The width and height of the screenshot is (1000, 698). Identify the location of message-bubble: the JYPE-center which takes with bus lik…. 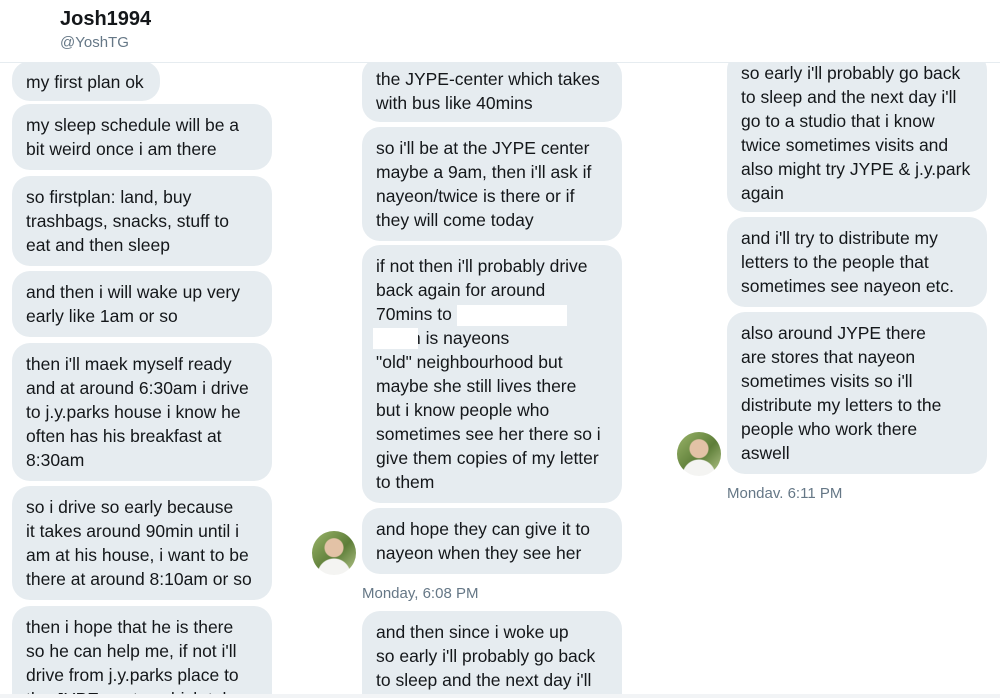
(492, 92).